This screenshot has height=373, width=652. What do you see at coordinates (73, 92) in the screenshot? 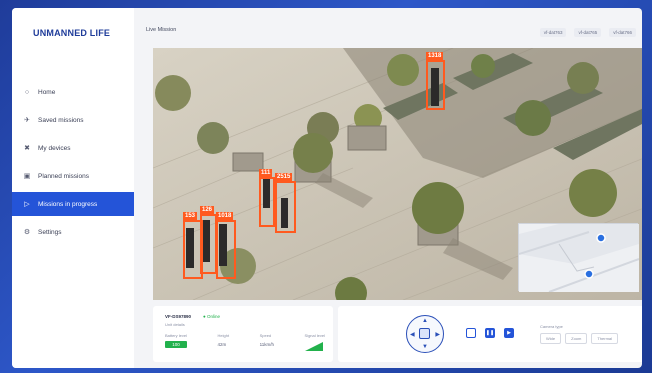
I see `sidebar-item-home: ○ Home` at bounding box center [73, 92].